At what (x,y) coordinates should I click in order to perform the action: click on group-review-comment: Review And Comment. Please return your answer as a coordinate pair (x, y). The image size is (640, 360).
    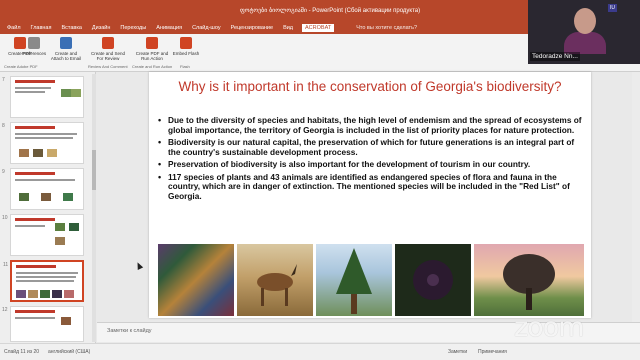
    Looking at the image, I should click on (108, 66).